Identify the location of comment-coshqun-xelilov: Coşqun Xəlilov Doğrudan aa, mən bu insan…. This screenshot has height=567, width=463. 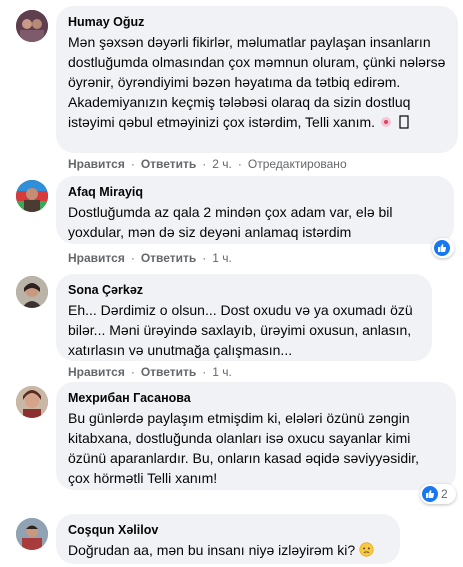
(231, 539).